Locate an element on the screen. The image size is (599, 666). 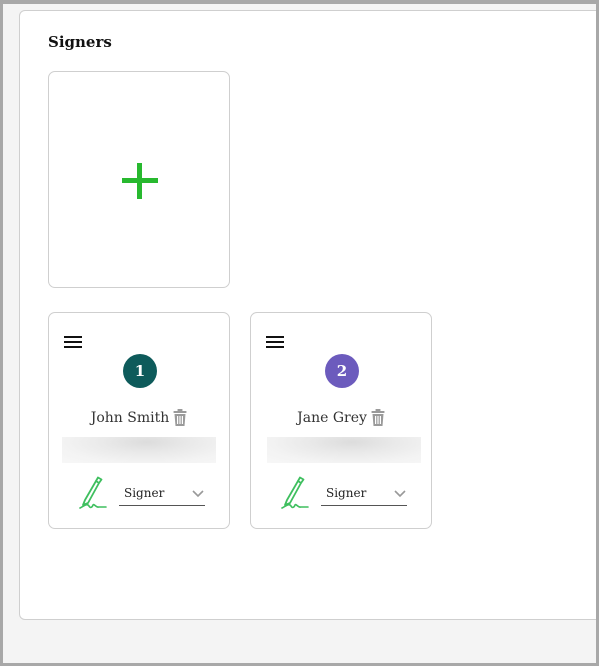
signer-name: Jane Grey is located at coordinates (332, 417).